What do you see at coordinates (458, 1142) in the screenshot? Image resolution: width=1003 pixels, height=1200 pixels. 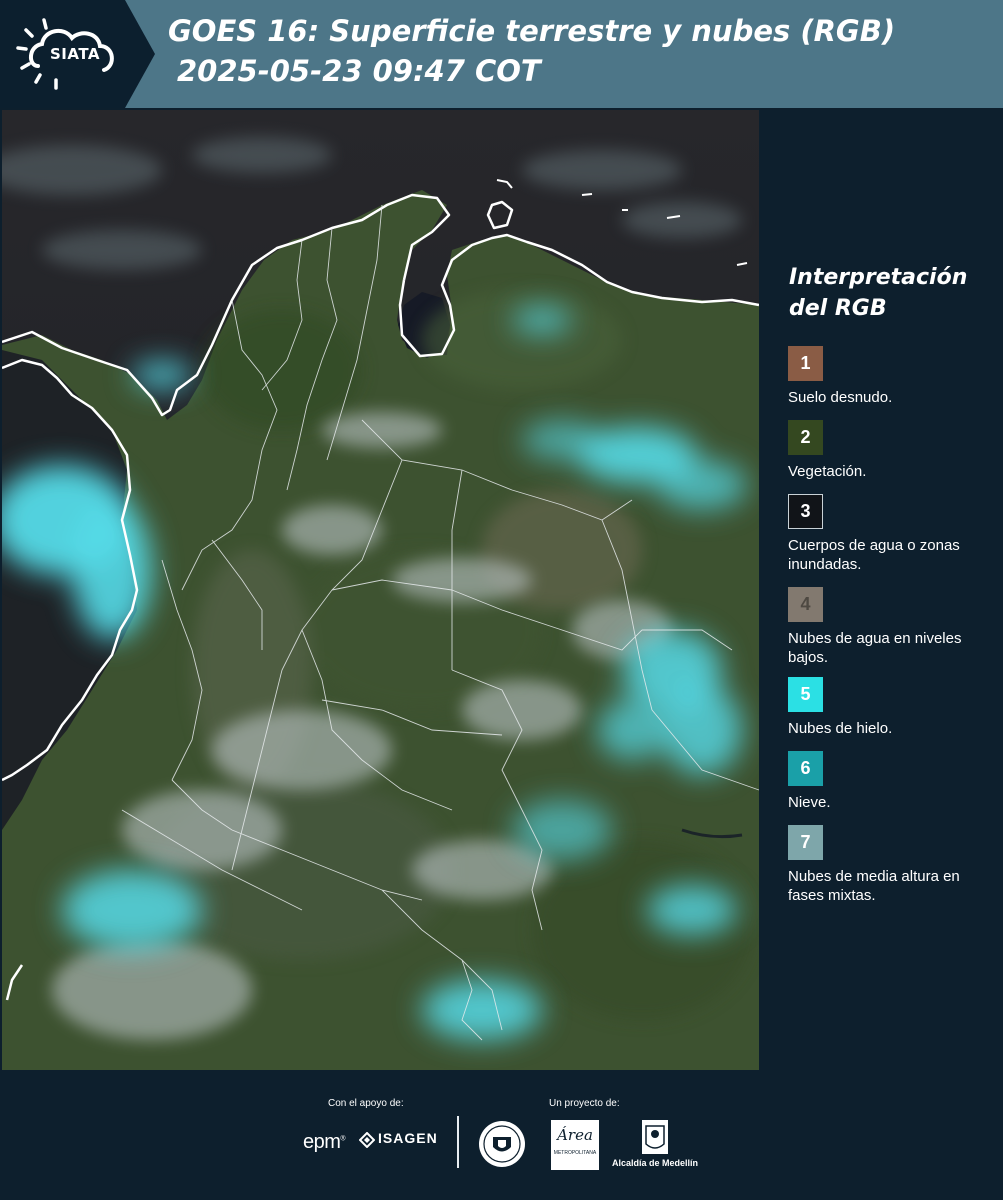 I see `footer-divider` at bounding box center [458, 1142].